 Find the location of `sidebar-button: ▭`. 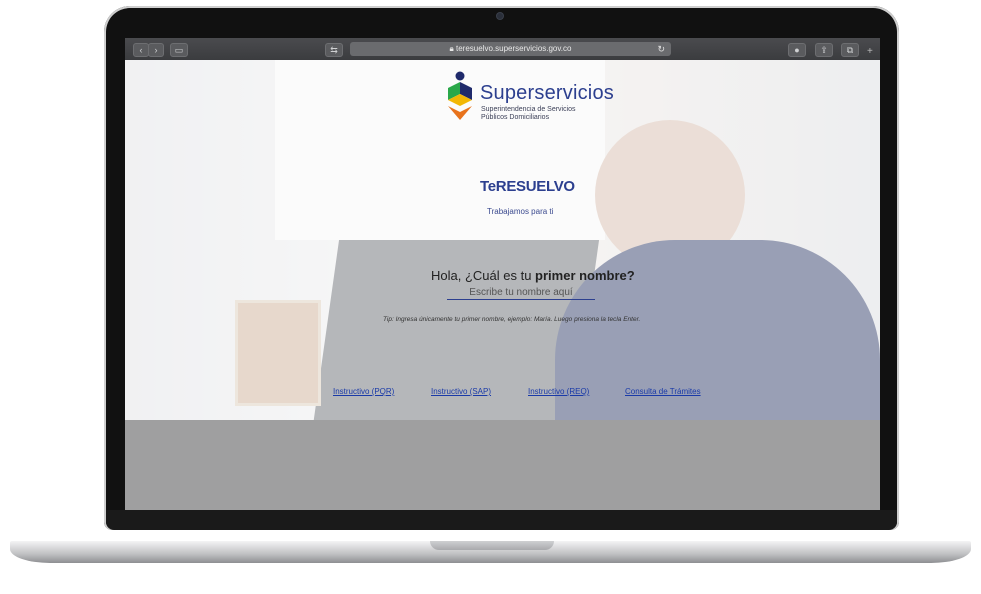

sidebar-button: ▭ is located at coordinates (179, 50).